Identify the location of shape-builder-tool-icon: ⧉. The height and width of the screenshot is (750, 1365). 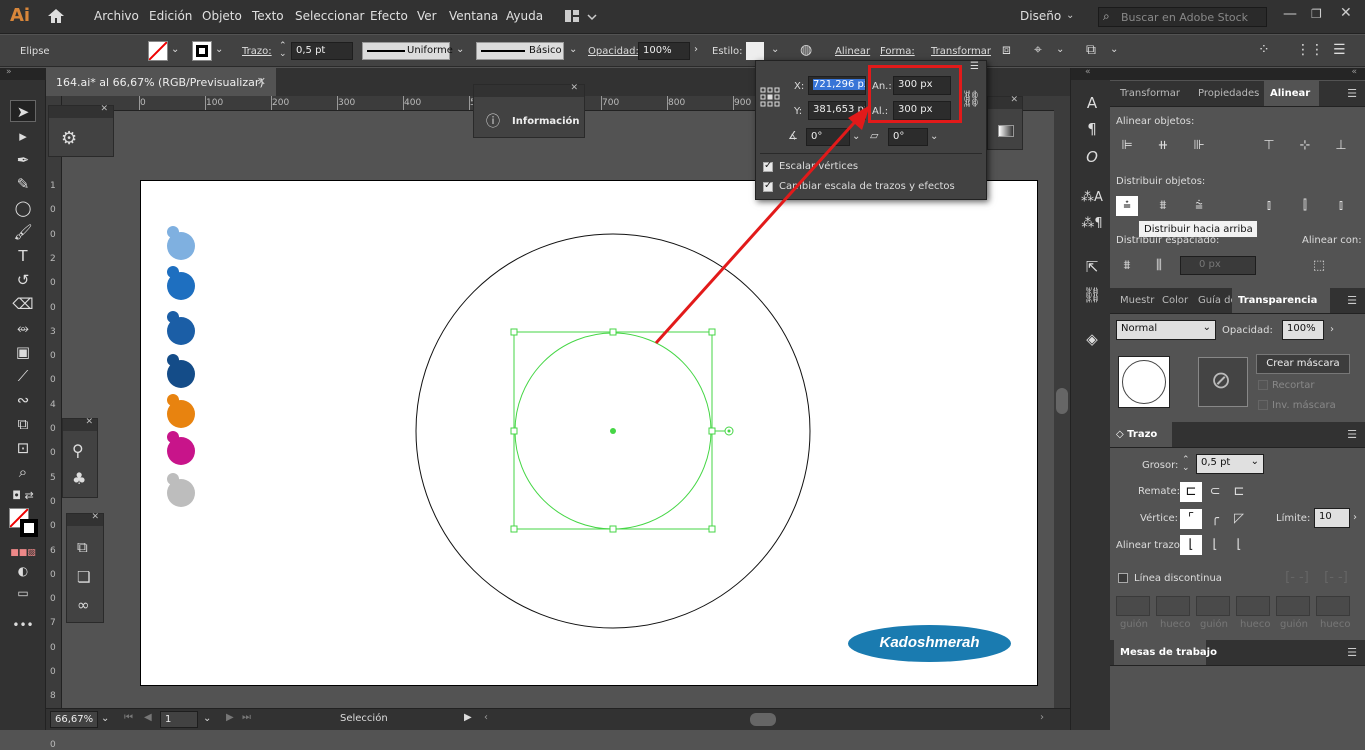
(23, 424).